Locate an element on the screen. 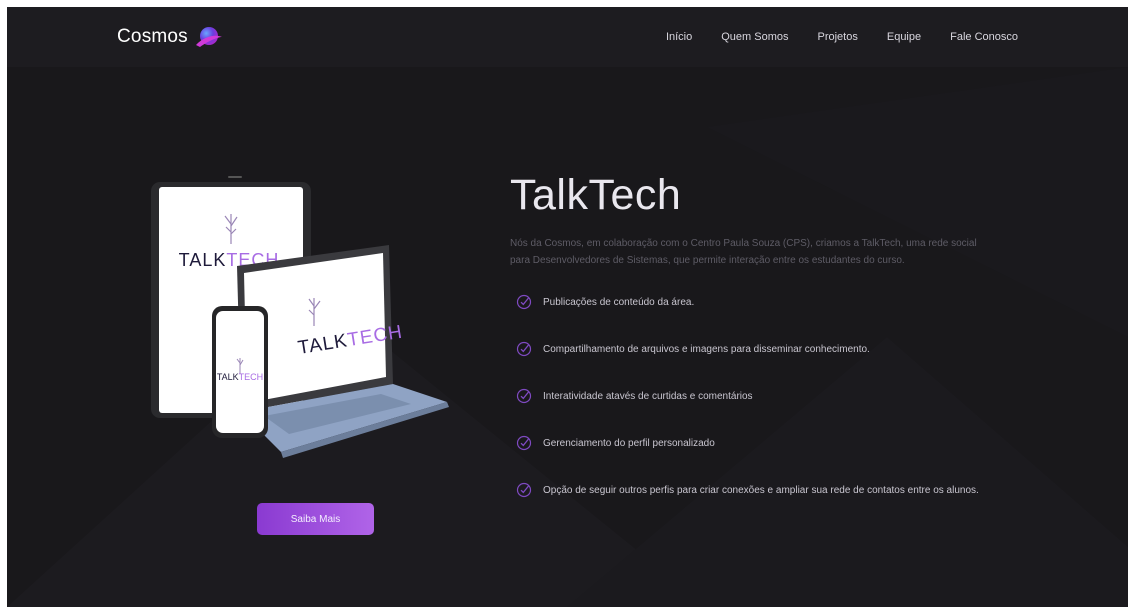 The height and width of the screenshot is (610, 1133). svg-text: TALKTECH is located at coordinates (240, 377).